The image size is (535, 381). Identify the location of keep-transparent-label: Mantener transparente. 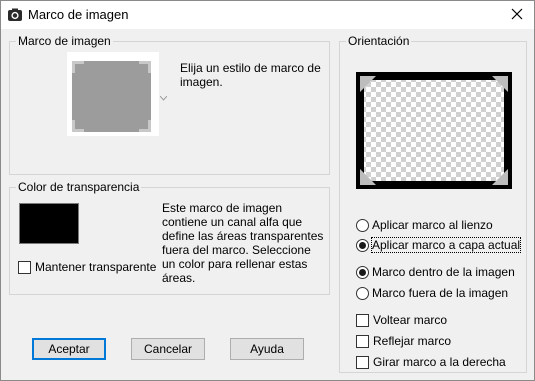
(96, 267).